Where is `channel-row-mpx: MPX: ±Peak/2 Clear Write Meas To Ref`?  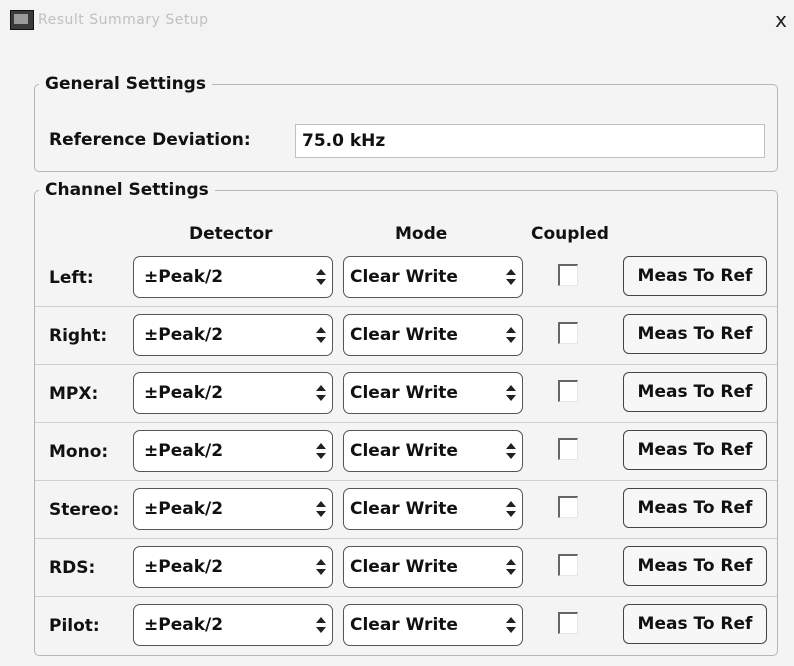
channel-row-mpx: MPX: ±Peak/2 Clear Write Meas To Ref is located at coordinates (406, 399).